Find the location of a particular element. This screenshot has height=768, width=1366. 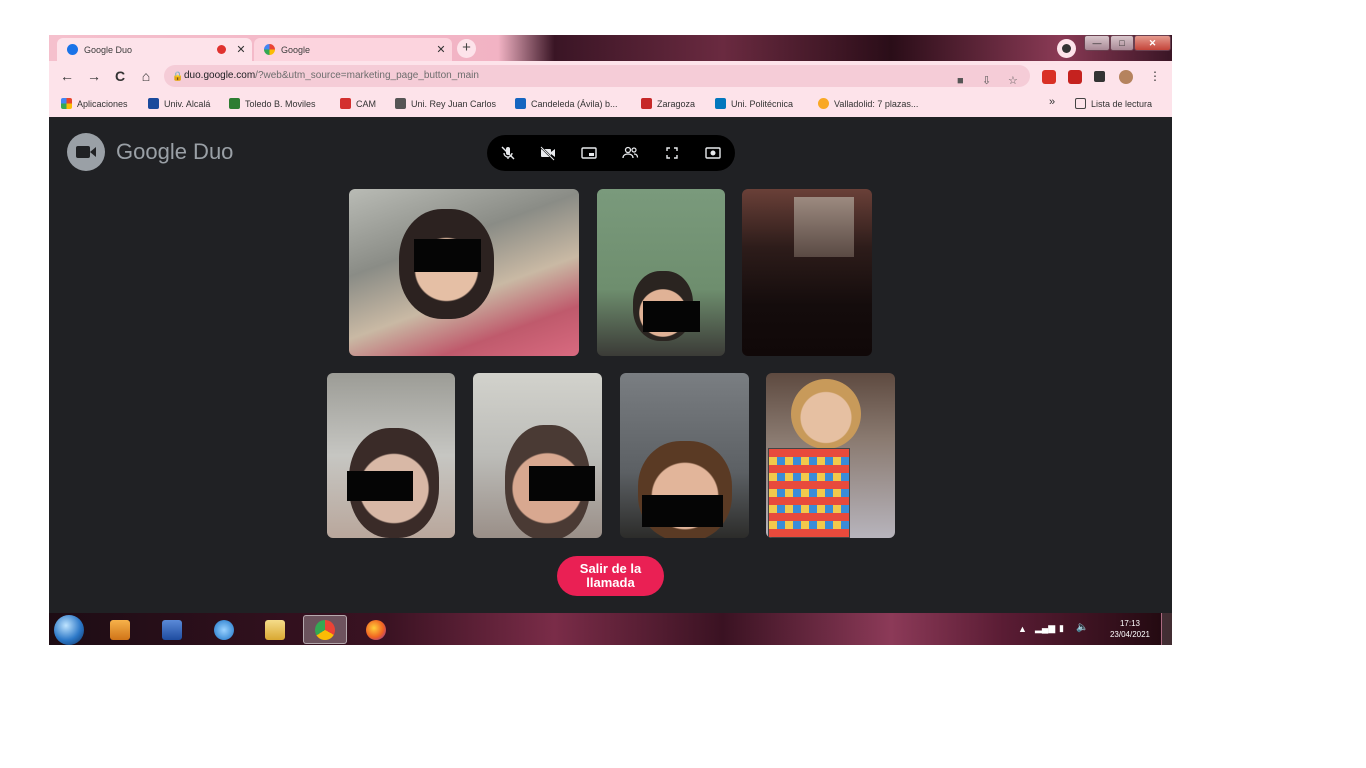

tab-title: Google is located at coordinates (296, 49).